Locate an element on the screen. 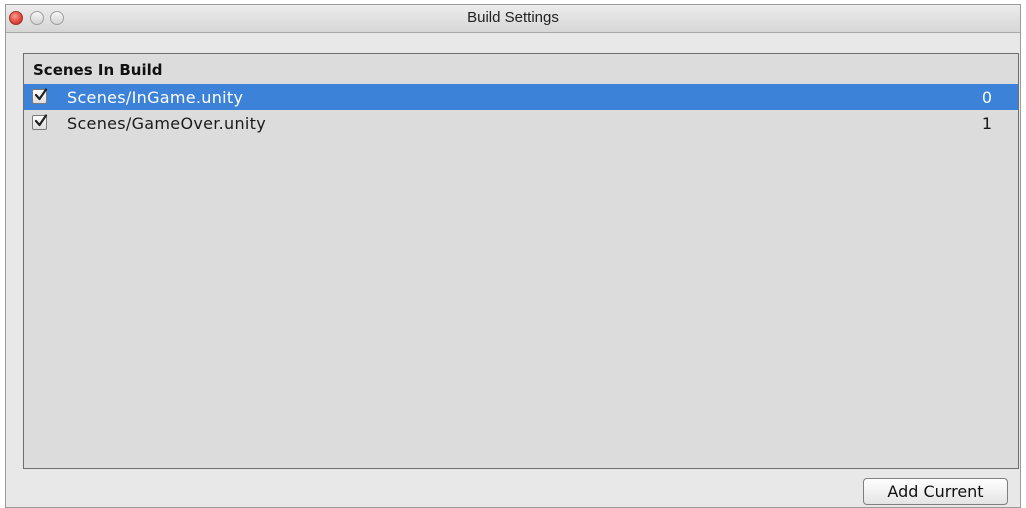 This screenshot has height=508, width=1026. scene-row: Scenes/InGame.unity 0 is located at coordinates (521, 97).